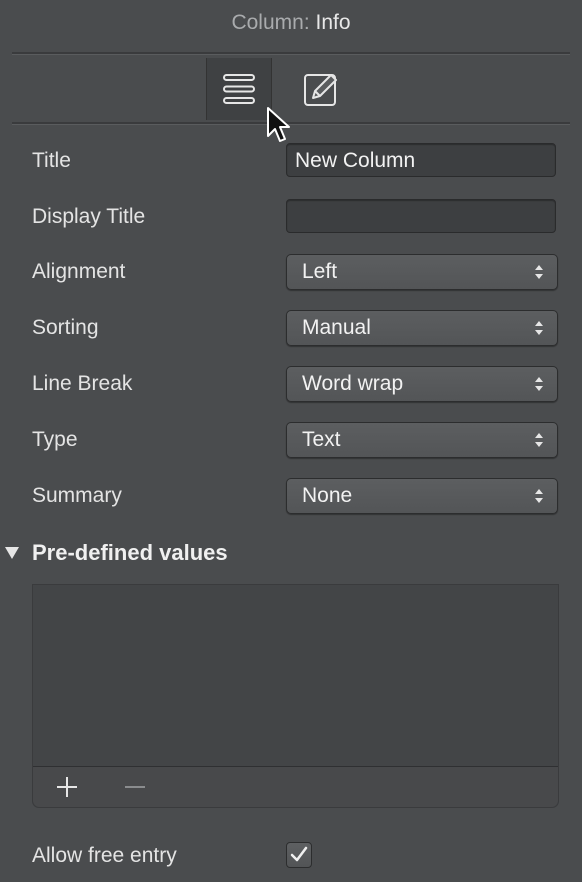  I want to click on title-label: Title, so click(51, 160).